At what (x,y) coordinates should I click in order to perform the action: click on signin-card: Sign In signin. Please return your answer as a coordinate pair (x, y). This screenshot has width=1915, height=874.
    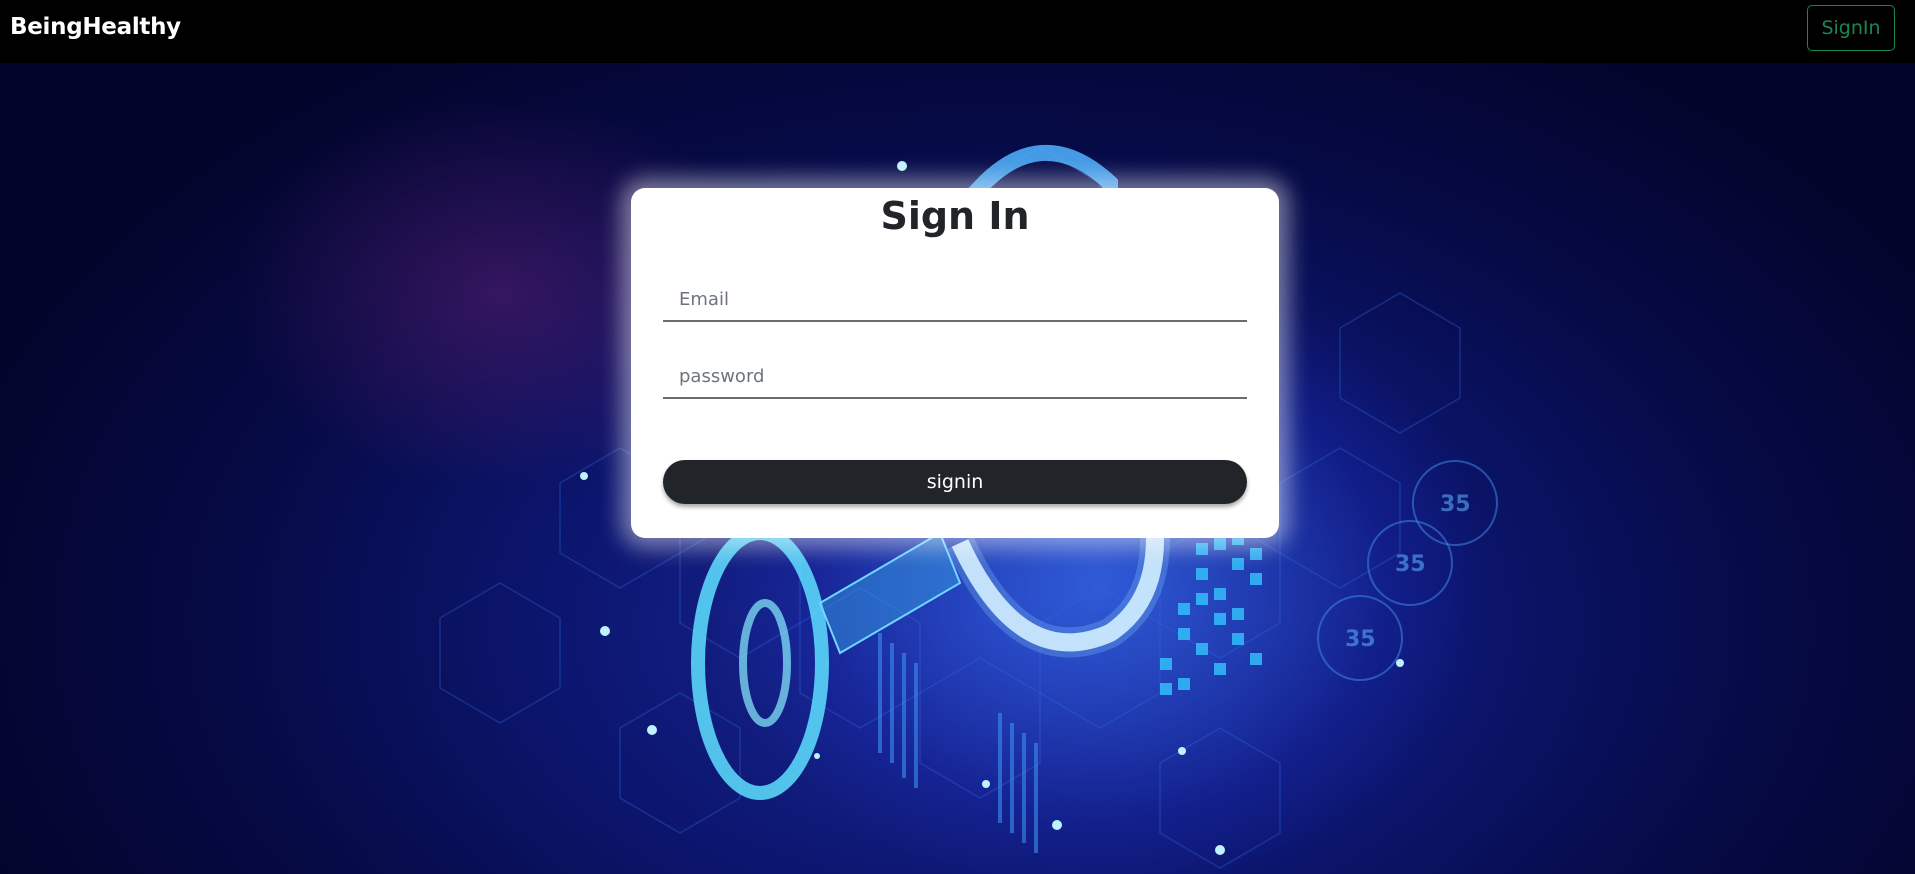
    Looking at the image, I should click on (955, 363).